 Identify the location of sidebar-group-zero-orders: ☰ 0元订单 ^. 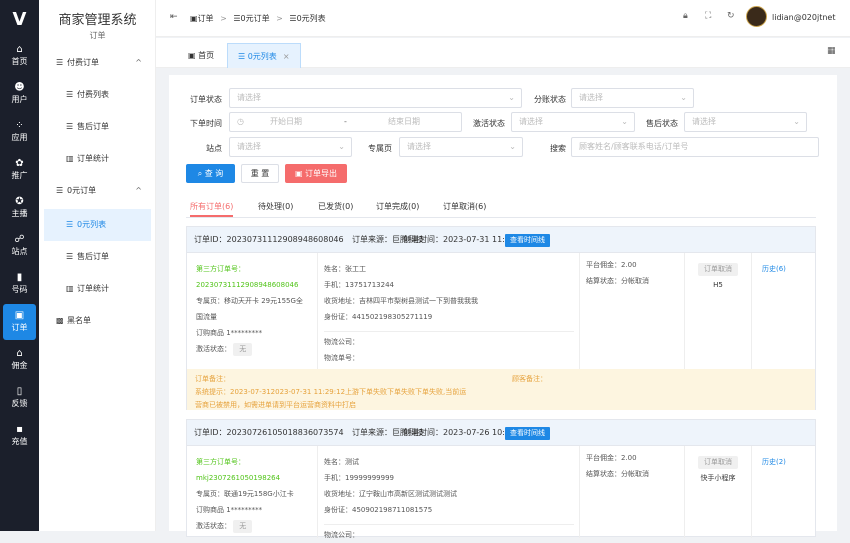
(97, 191).